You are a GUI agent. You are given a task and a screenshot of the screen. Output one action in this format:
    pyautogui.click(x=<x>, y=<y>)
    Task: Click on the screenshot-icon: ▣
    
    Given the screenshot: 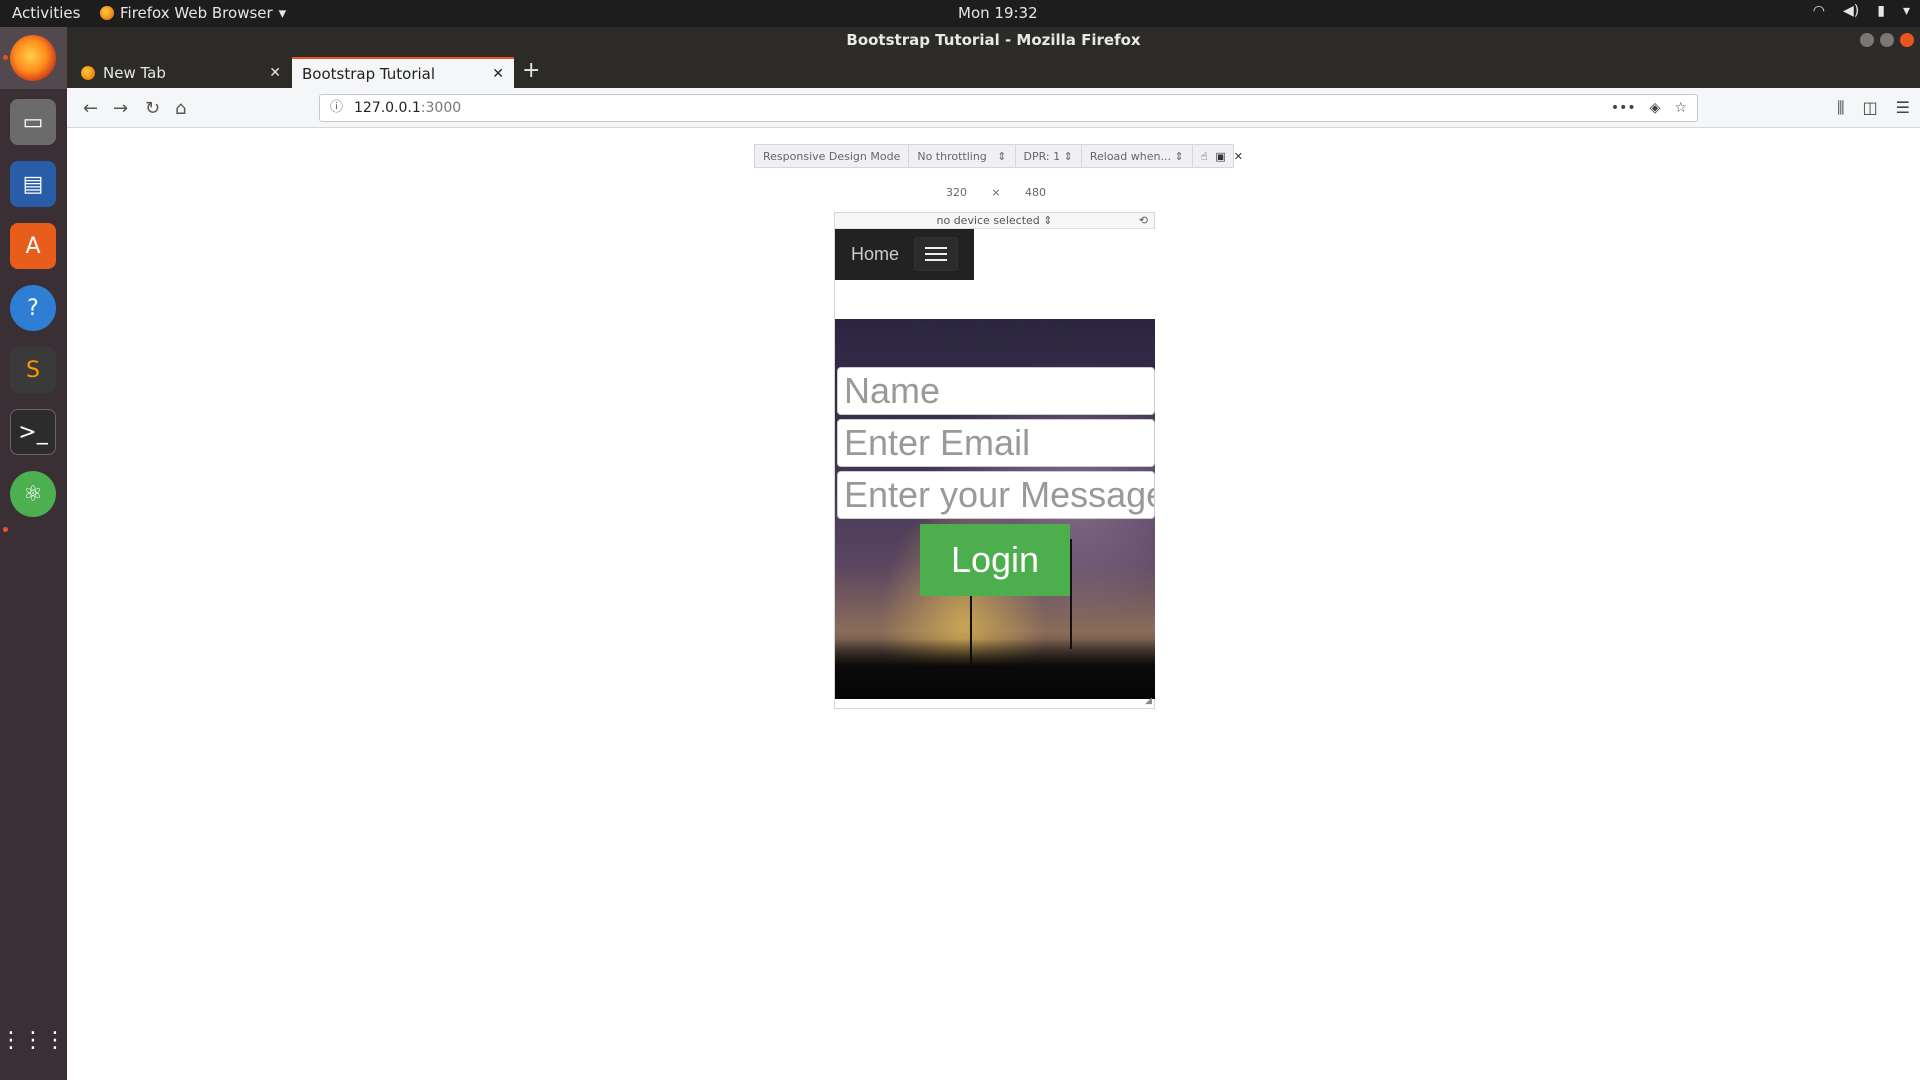 What is the action you would take?
    pyautogui.click(x=1220, y=156)
    